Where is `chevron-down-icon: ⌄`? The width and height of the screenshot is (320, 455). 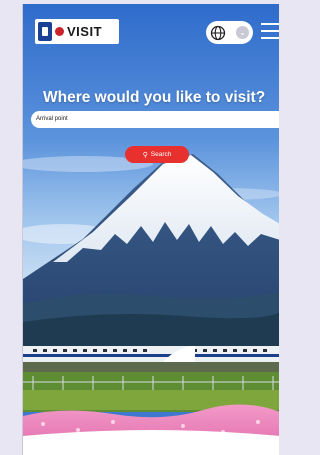 chevron-down-icon: ⌄ is located at coordinates (242, 32).